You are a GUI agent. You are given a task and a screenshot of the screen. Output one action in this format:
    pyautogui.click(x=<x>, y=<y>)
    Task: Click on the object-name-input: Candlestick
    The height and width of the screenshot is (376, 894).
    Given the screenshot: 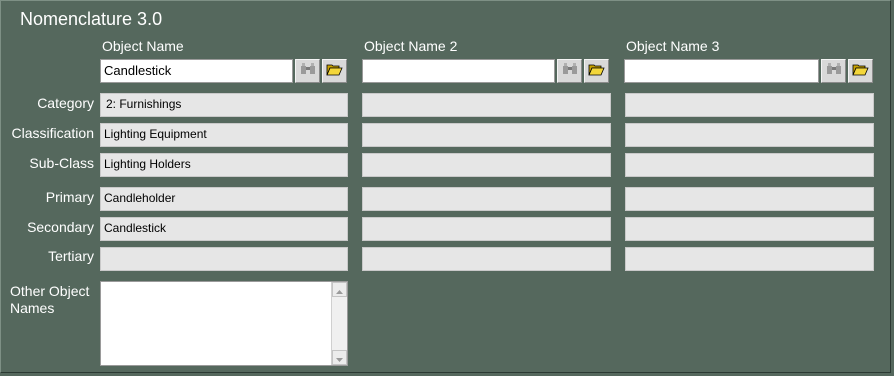 What is the action you would take?
    pyautogui.click(x=196, y=71)
    